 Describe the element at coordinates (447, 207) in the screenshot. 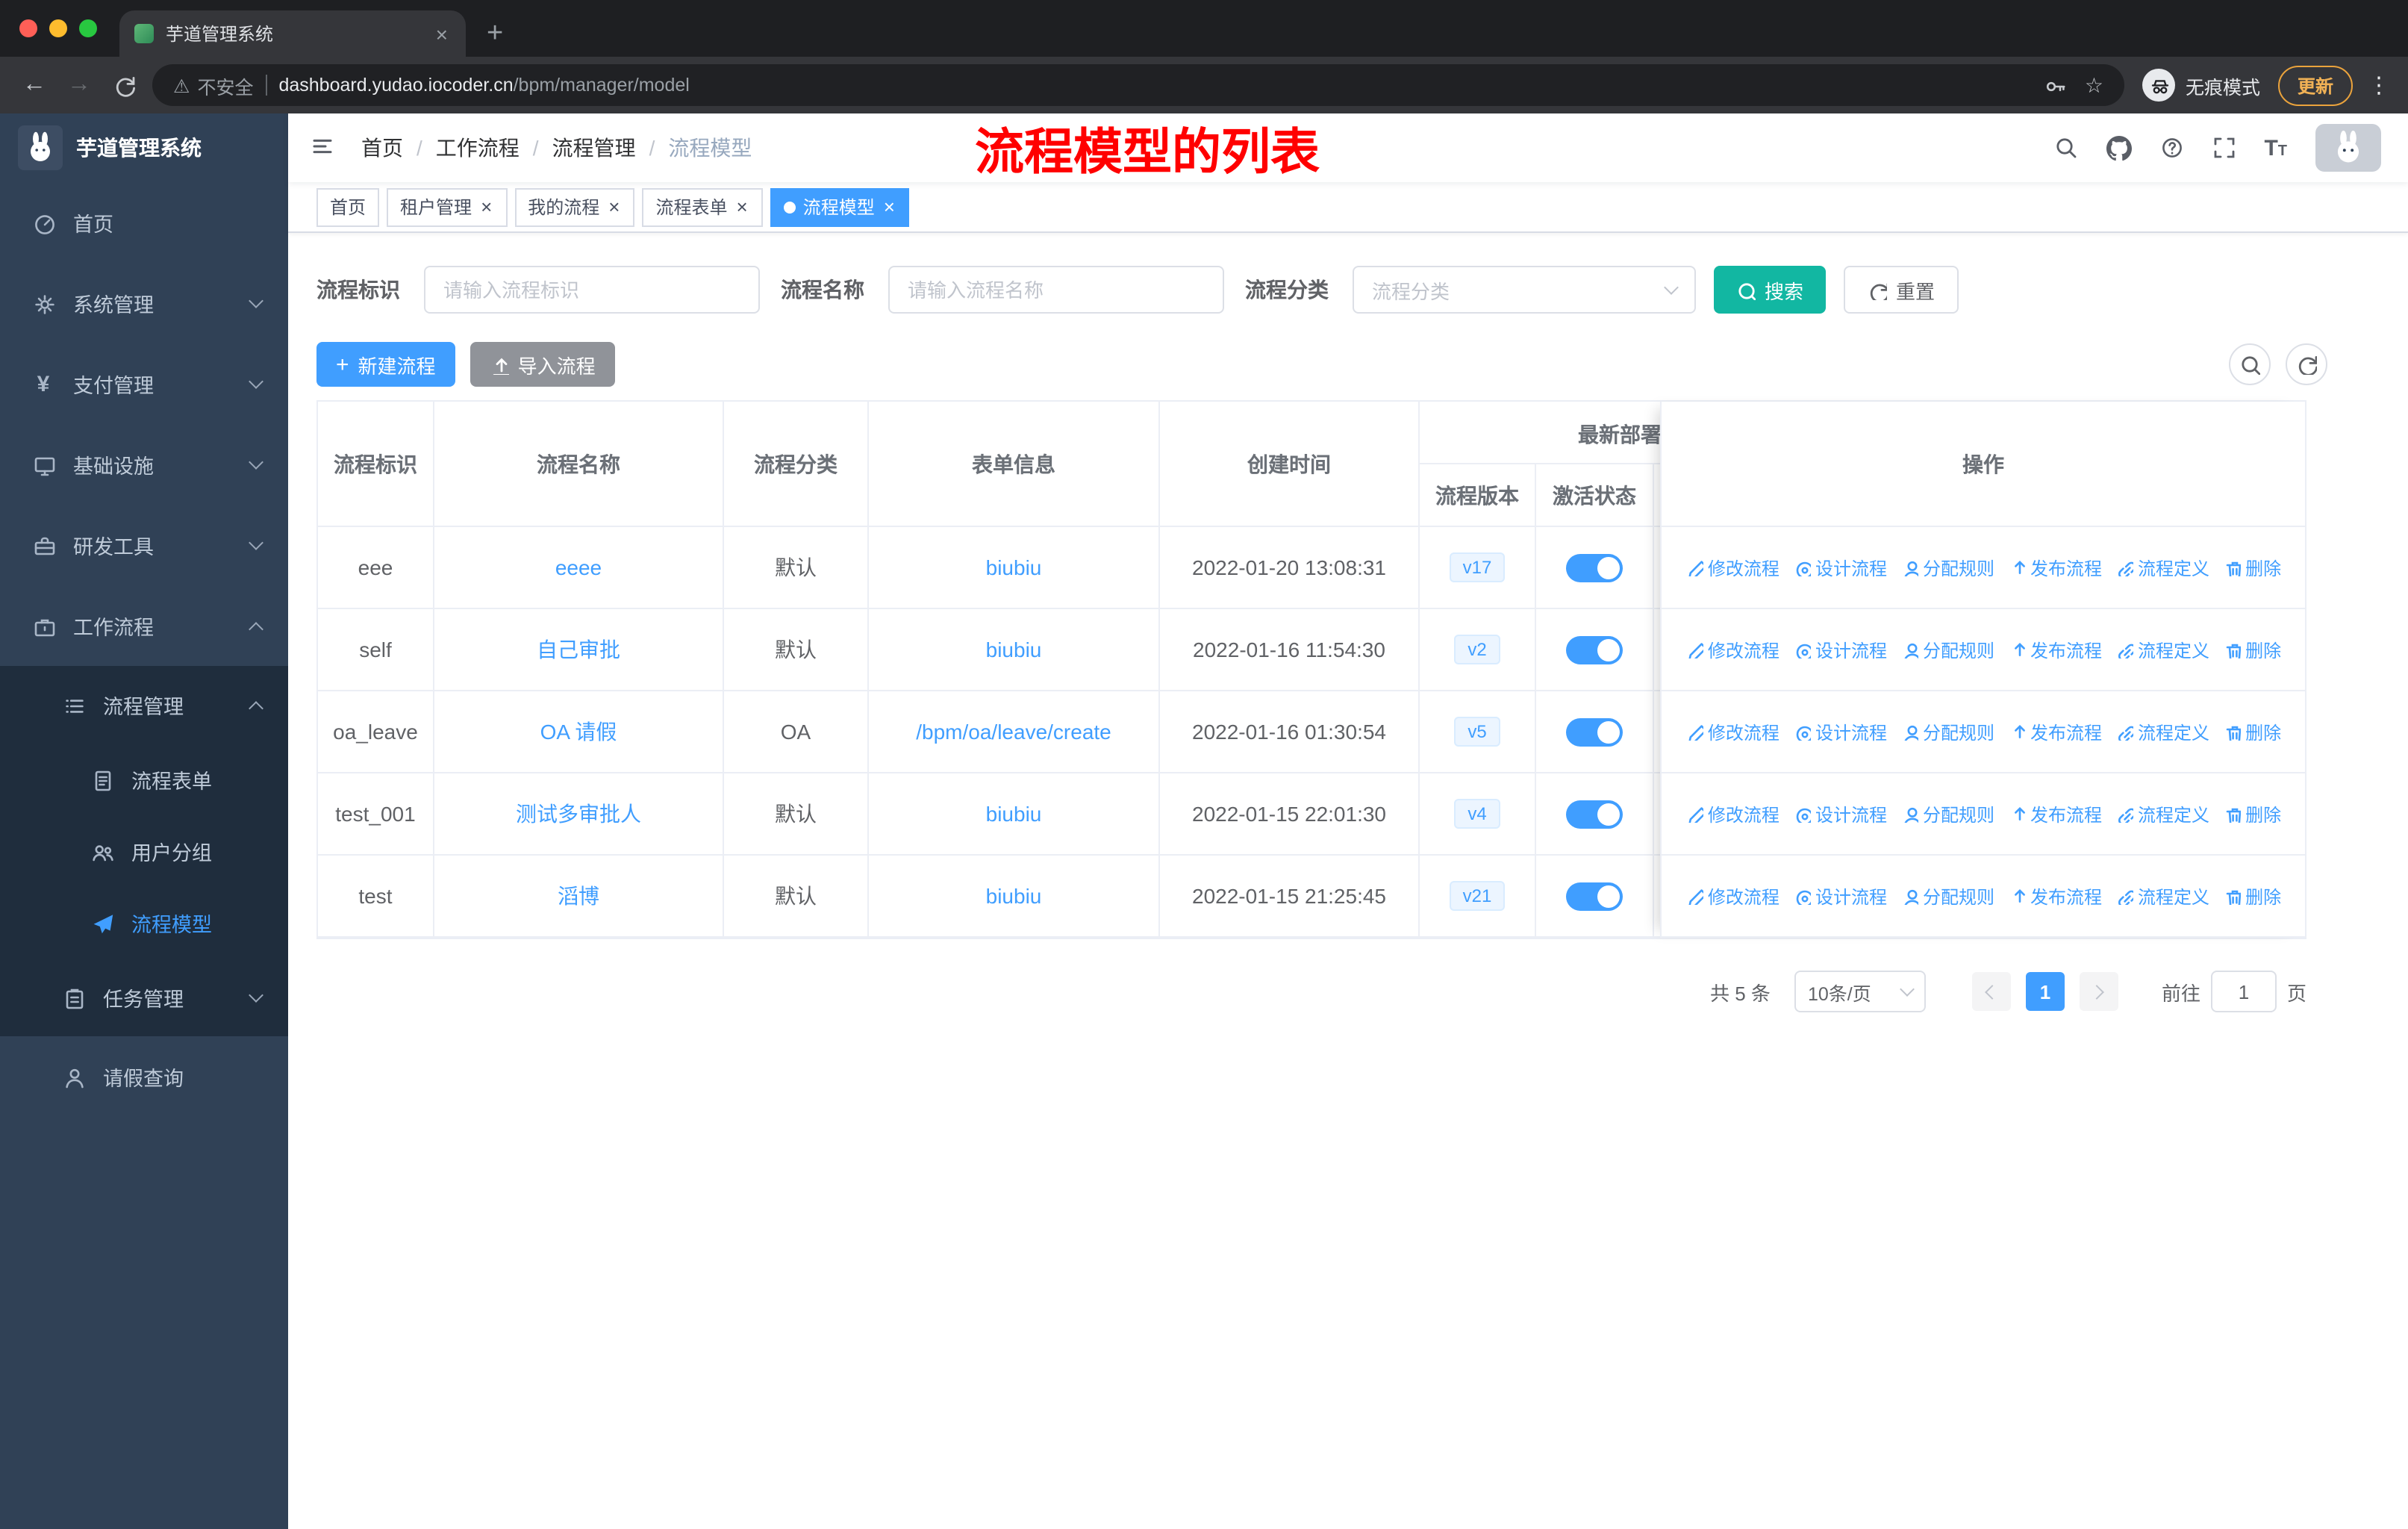

I see `tag-tenant-mgmt: 租户管理 ×` at that location.